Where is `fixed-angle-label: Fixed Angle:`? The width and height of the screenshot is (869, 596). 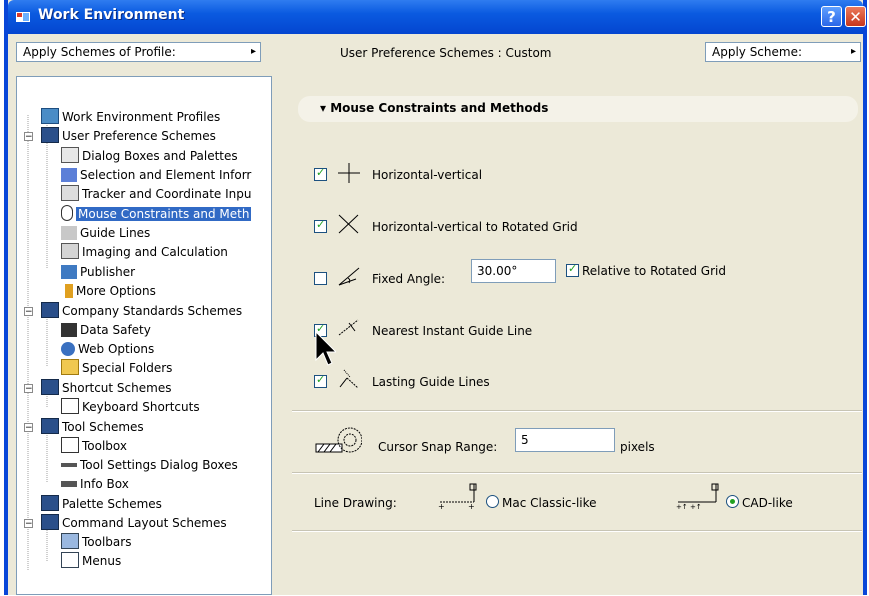
fixed-angle-label: Fixed Angle: is located at coordinates (409, 279).